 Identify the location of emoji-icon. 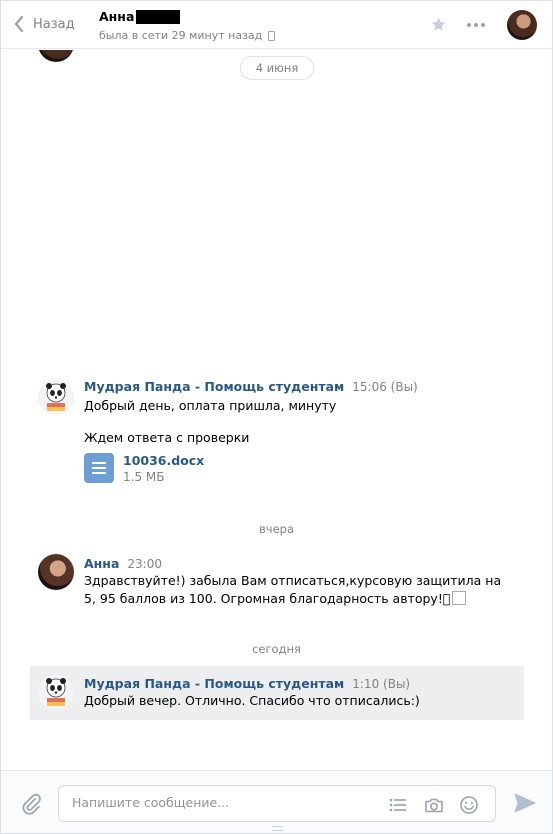
(469, 805).